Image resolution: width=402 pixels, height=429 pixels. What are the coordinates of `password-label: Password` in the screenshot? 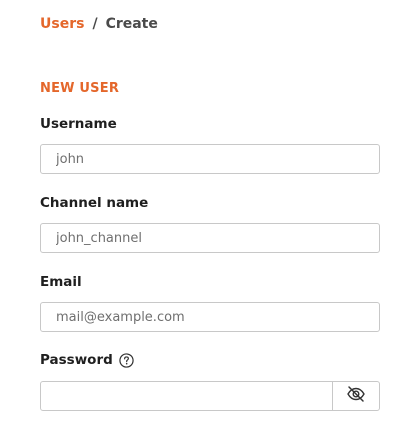 It's located at (87, 360).